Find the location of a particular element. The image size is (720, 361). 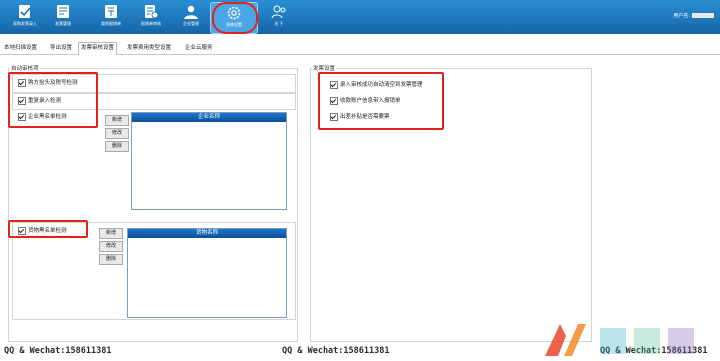

goods-name-grid: 货物名称 is located at coordinates (207, 273).